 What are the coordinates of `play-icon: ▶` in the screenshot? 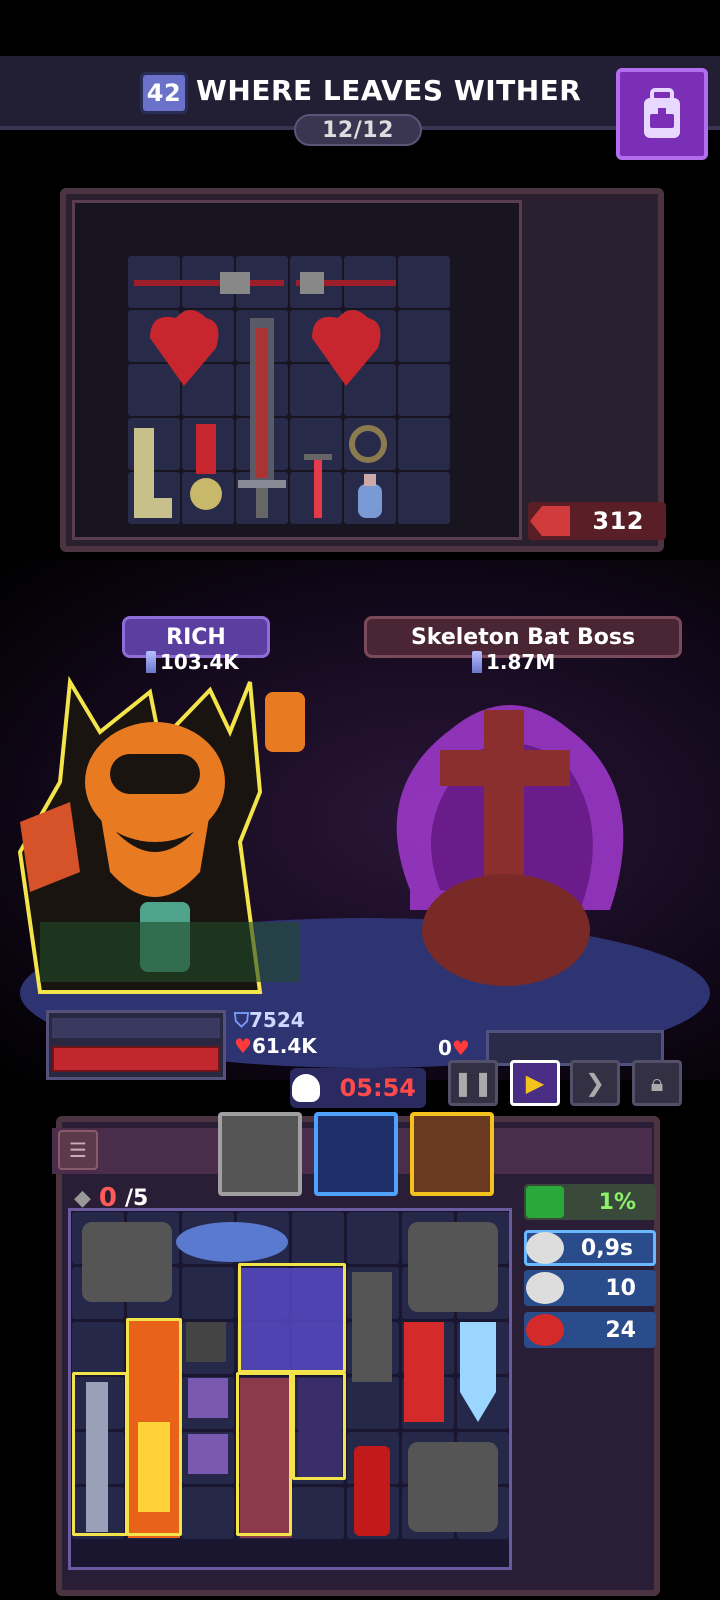 It's located at (535, 1083).